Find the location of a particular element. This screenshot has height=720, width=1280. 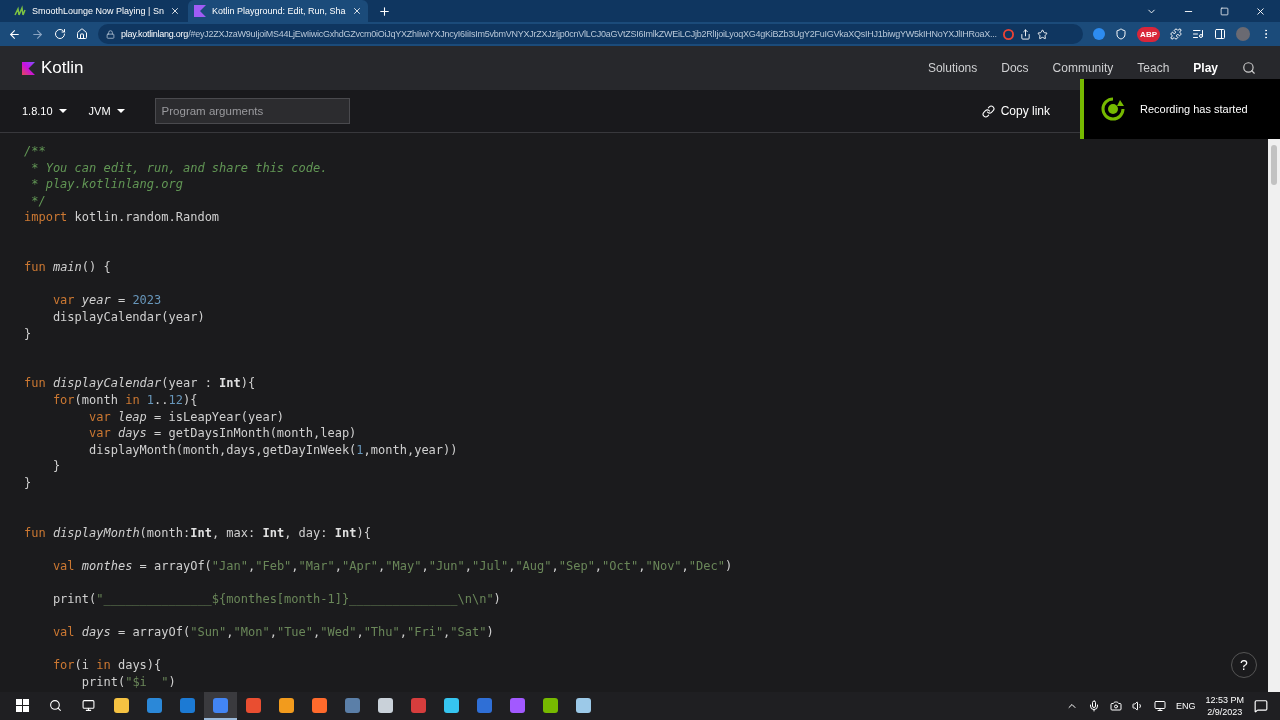

puzzle-icon is located at coordinates (1176, 34).